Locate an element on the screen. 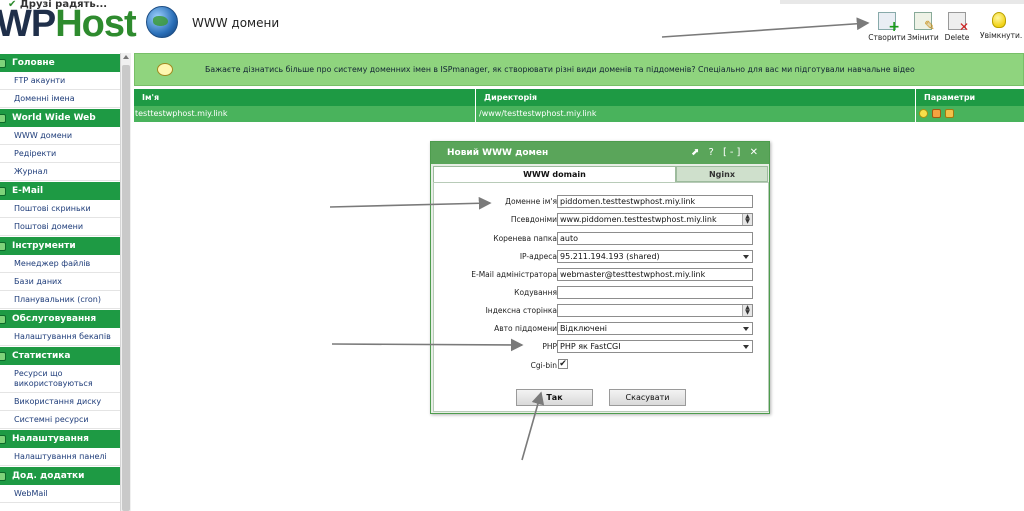  create-icon is located at coordinates (889, 23).